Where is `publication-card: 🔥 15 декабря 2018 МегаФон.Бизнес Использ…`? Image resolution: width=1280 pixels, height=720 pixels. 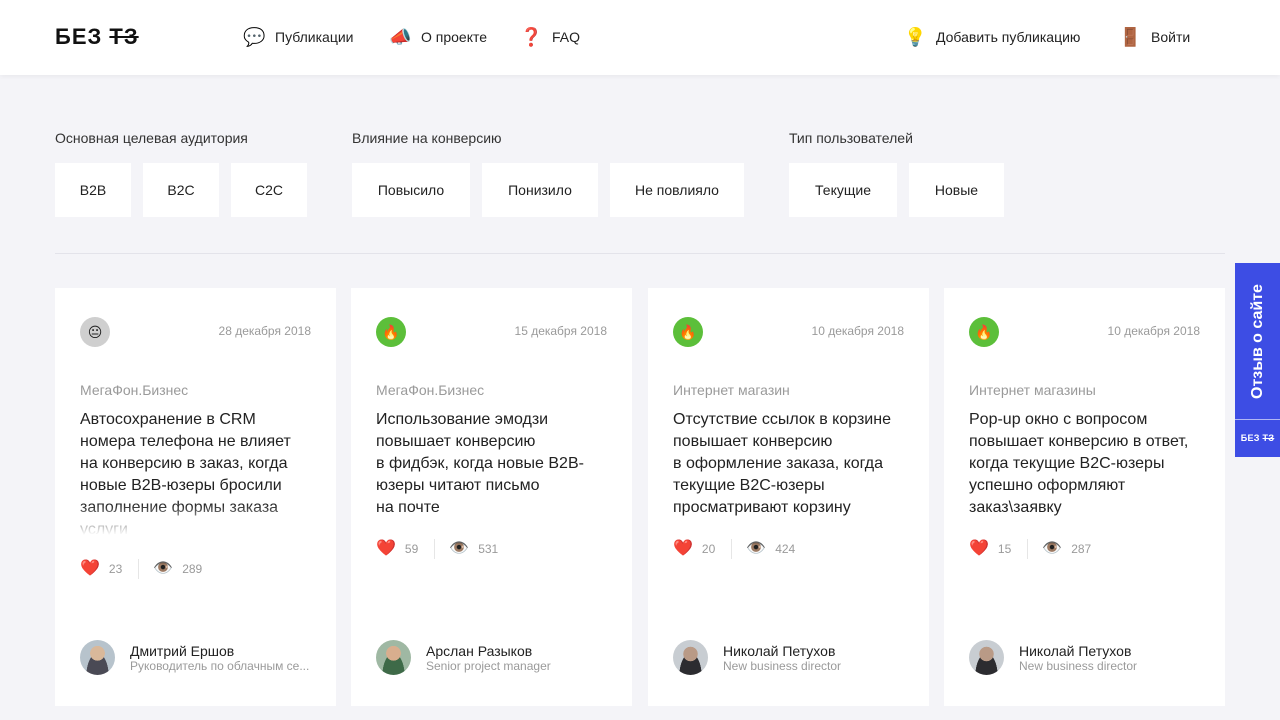
publication-card: 🔥 15 декабря 2018 МегаФон.Бизнес Использ… is located at coordinates (491, 497).